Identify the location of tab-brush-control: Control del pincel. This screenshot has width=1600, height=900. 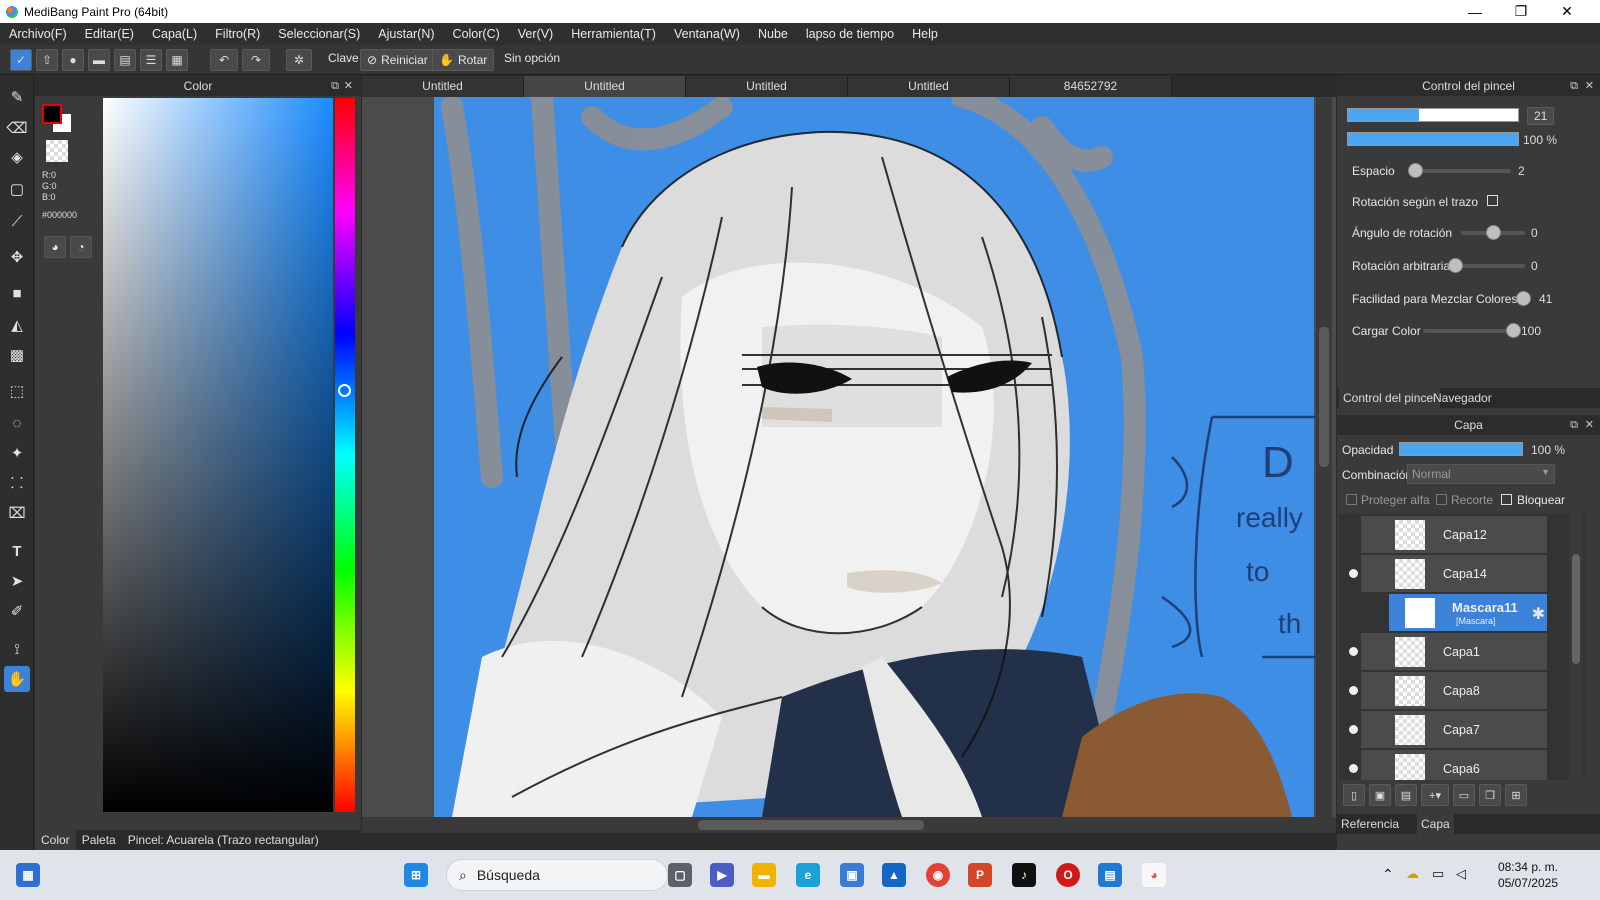
(1389, 398).